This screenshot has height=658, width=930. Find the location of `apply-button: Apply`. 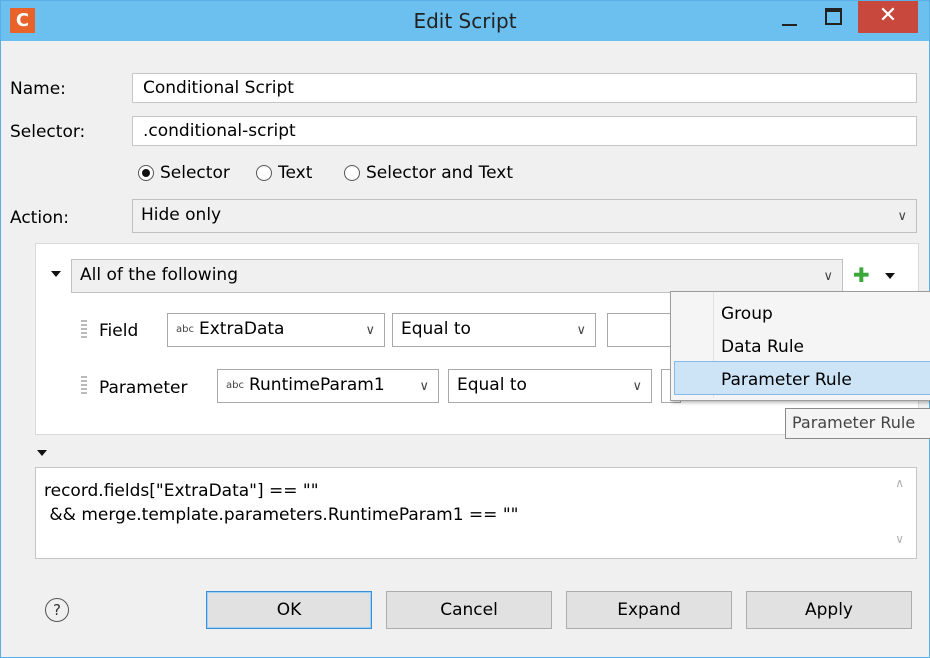

apply-button: Apply is located at coordinates (829, 610).